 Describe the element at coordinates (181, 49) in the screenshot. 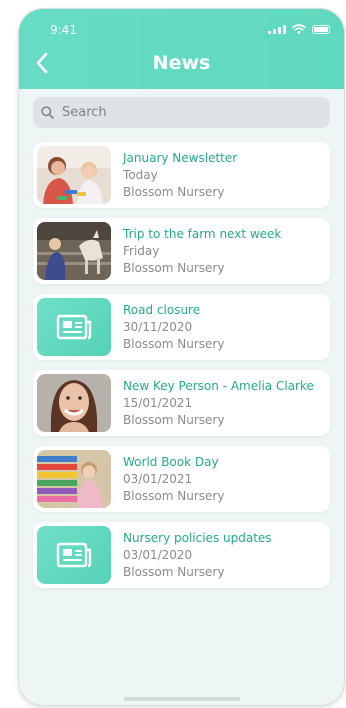

I see `app-header: 9:41 News` at that location.